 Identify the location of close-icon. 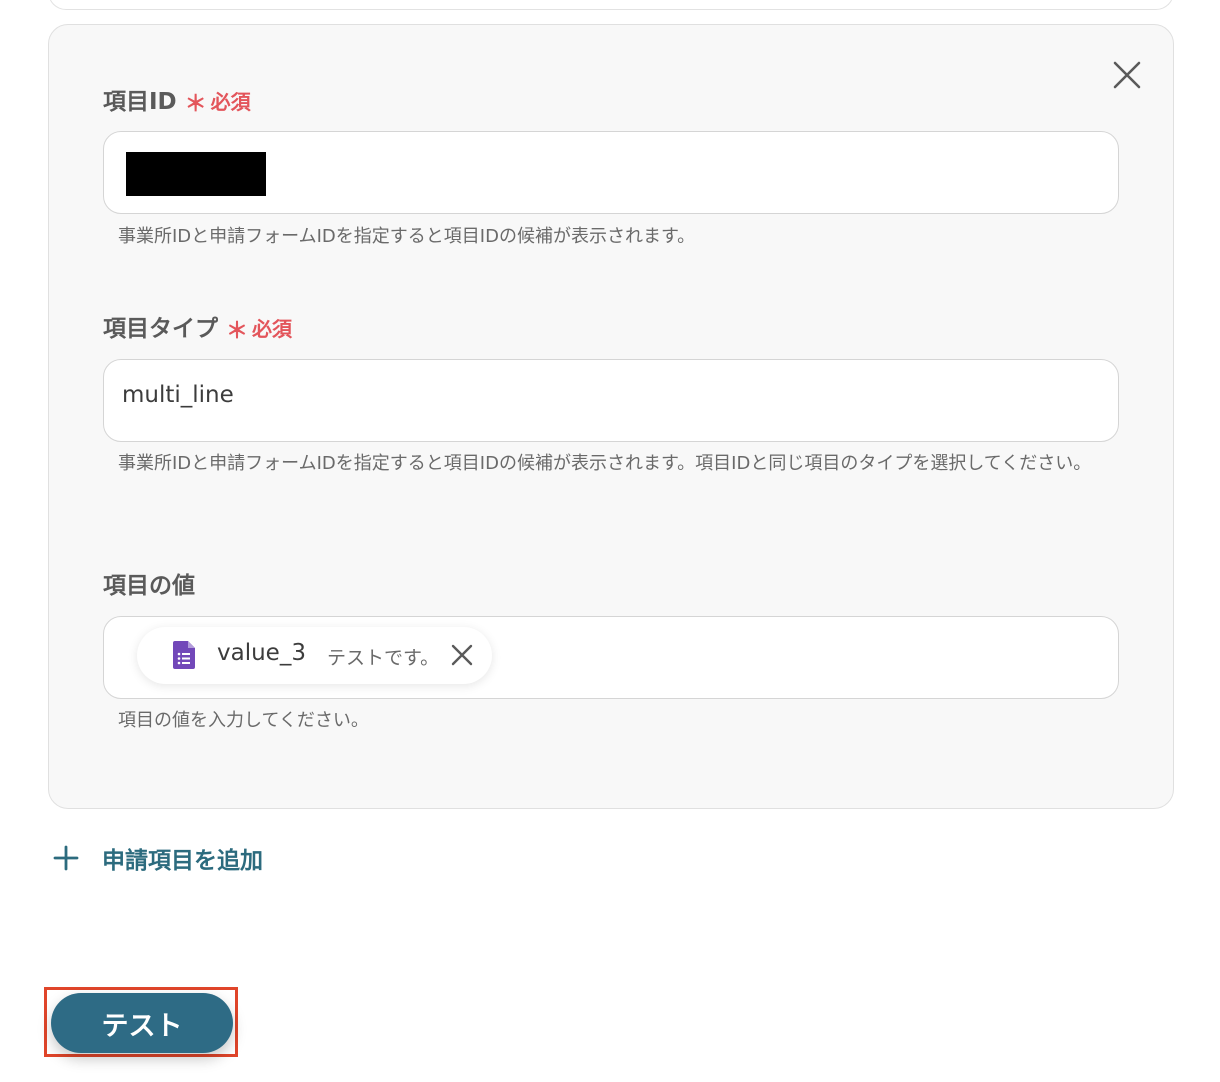
(1127, 75).